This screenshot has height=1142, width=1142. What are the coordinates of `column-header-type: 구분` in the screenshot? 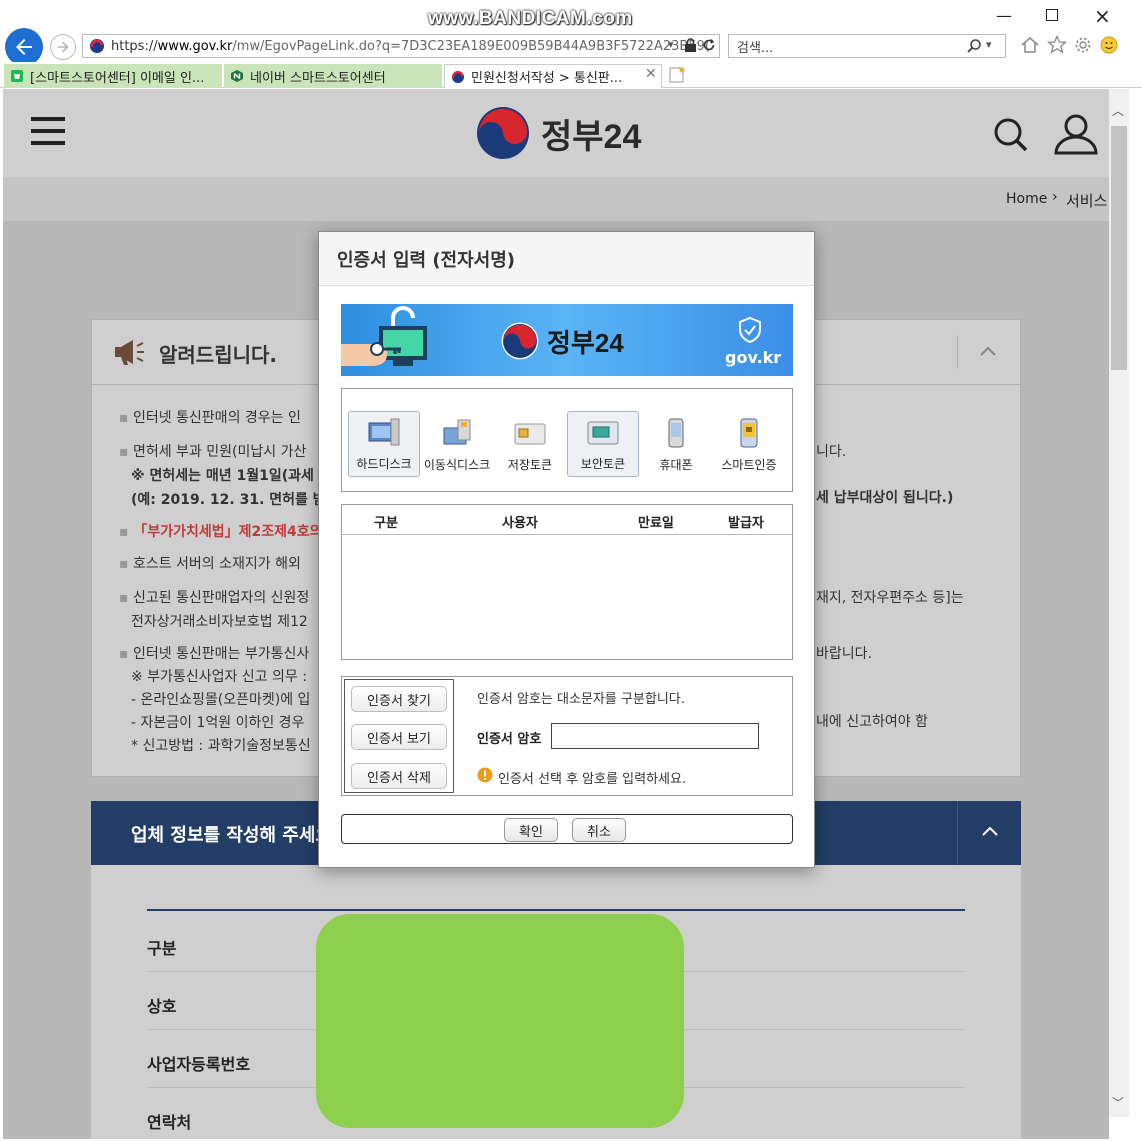 It's located at (386, 523).